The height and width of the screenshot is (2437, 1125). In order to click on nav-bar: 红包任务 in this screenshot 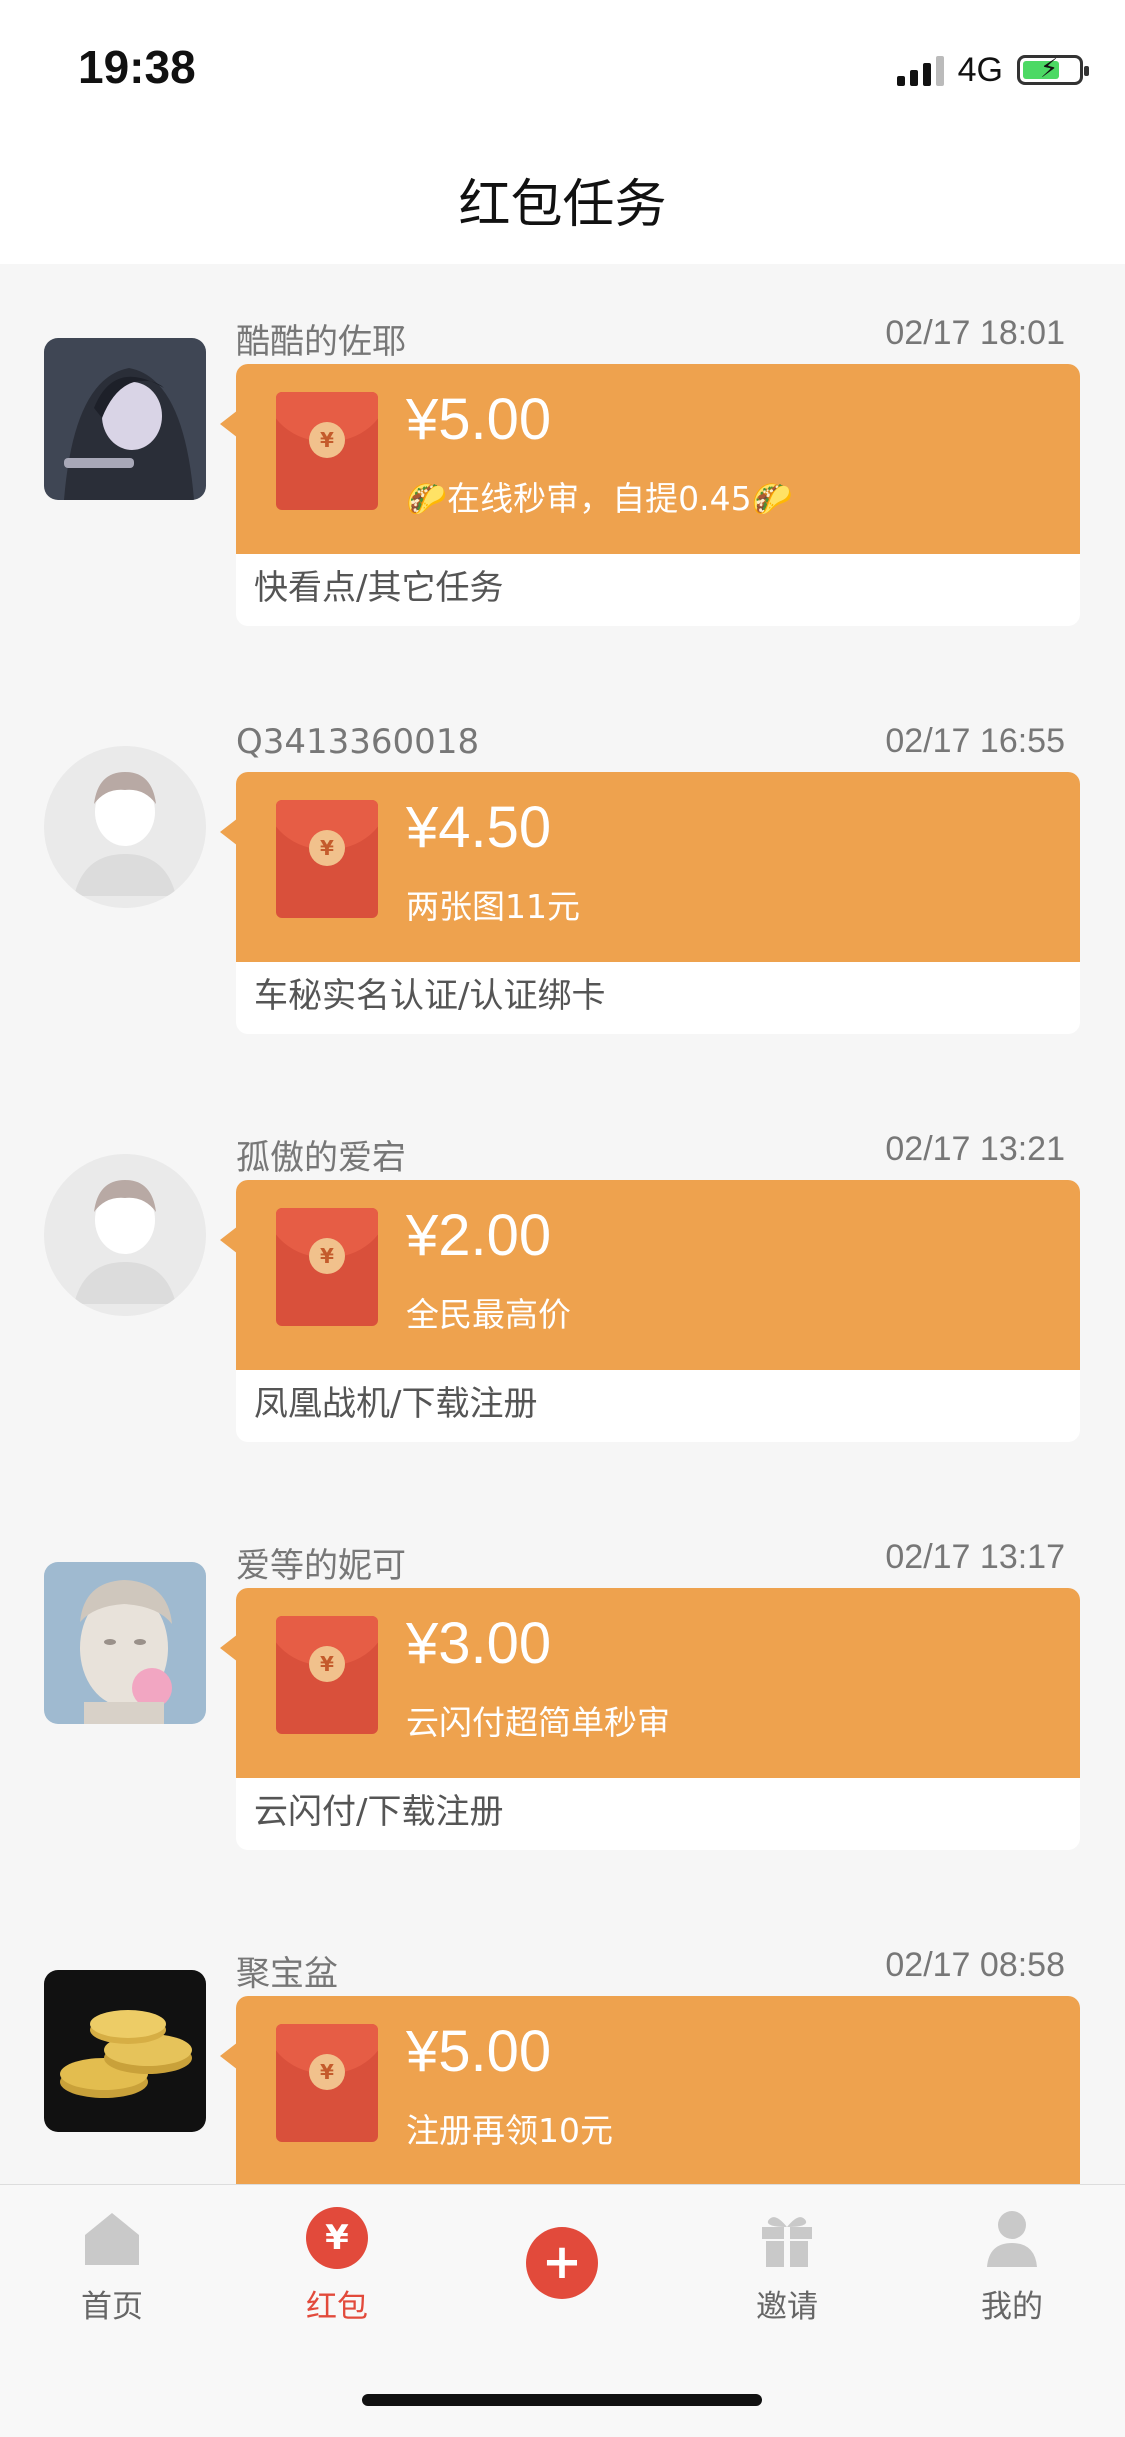, I will do `click(562, 198)`.